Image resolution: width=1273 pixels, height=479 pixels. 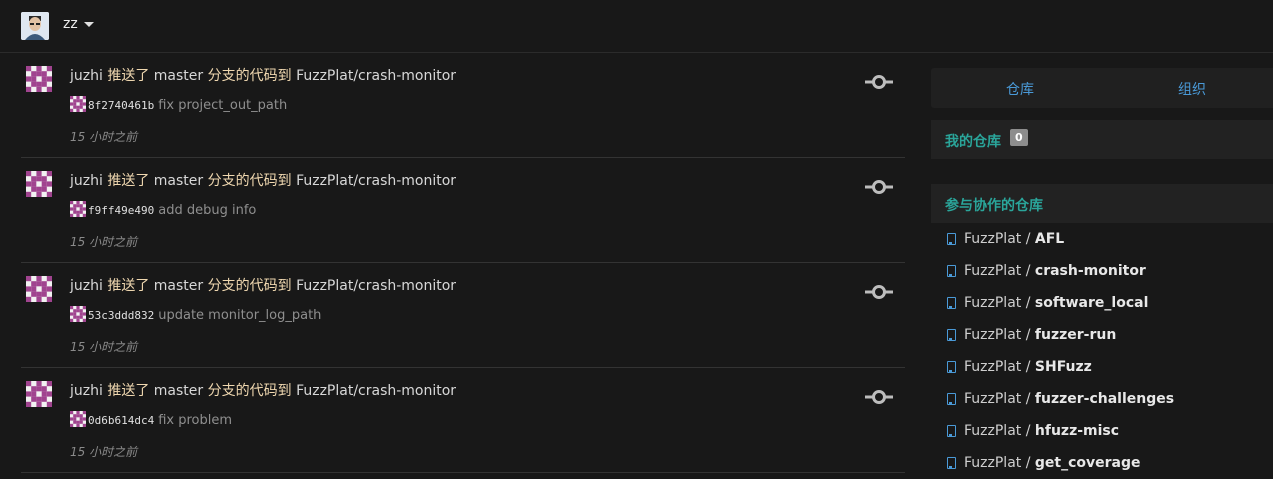 What do you see at coordinates (121, 210) in the screenshot?
I see `commit-sha-link: f9ff49e490` at bounding box center [121, 210].